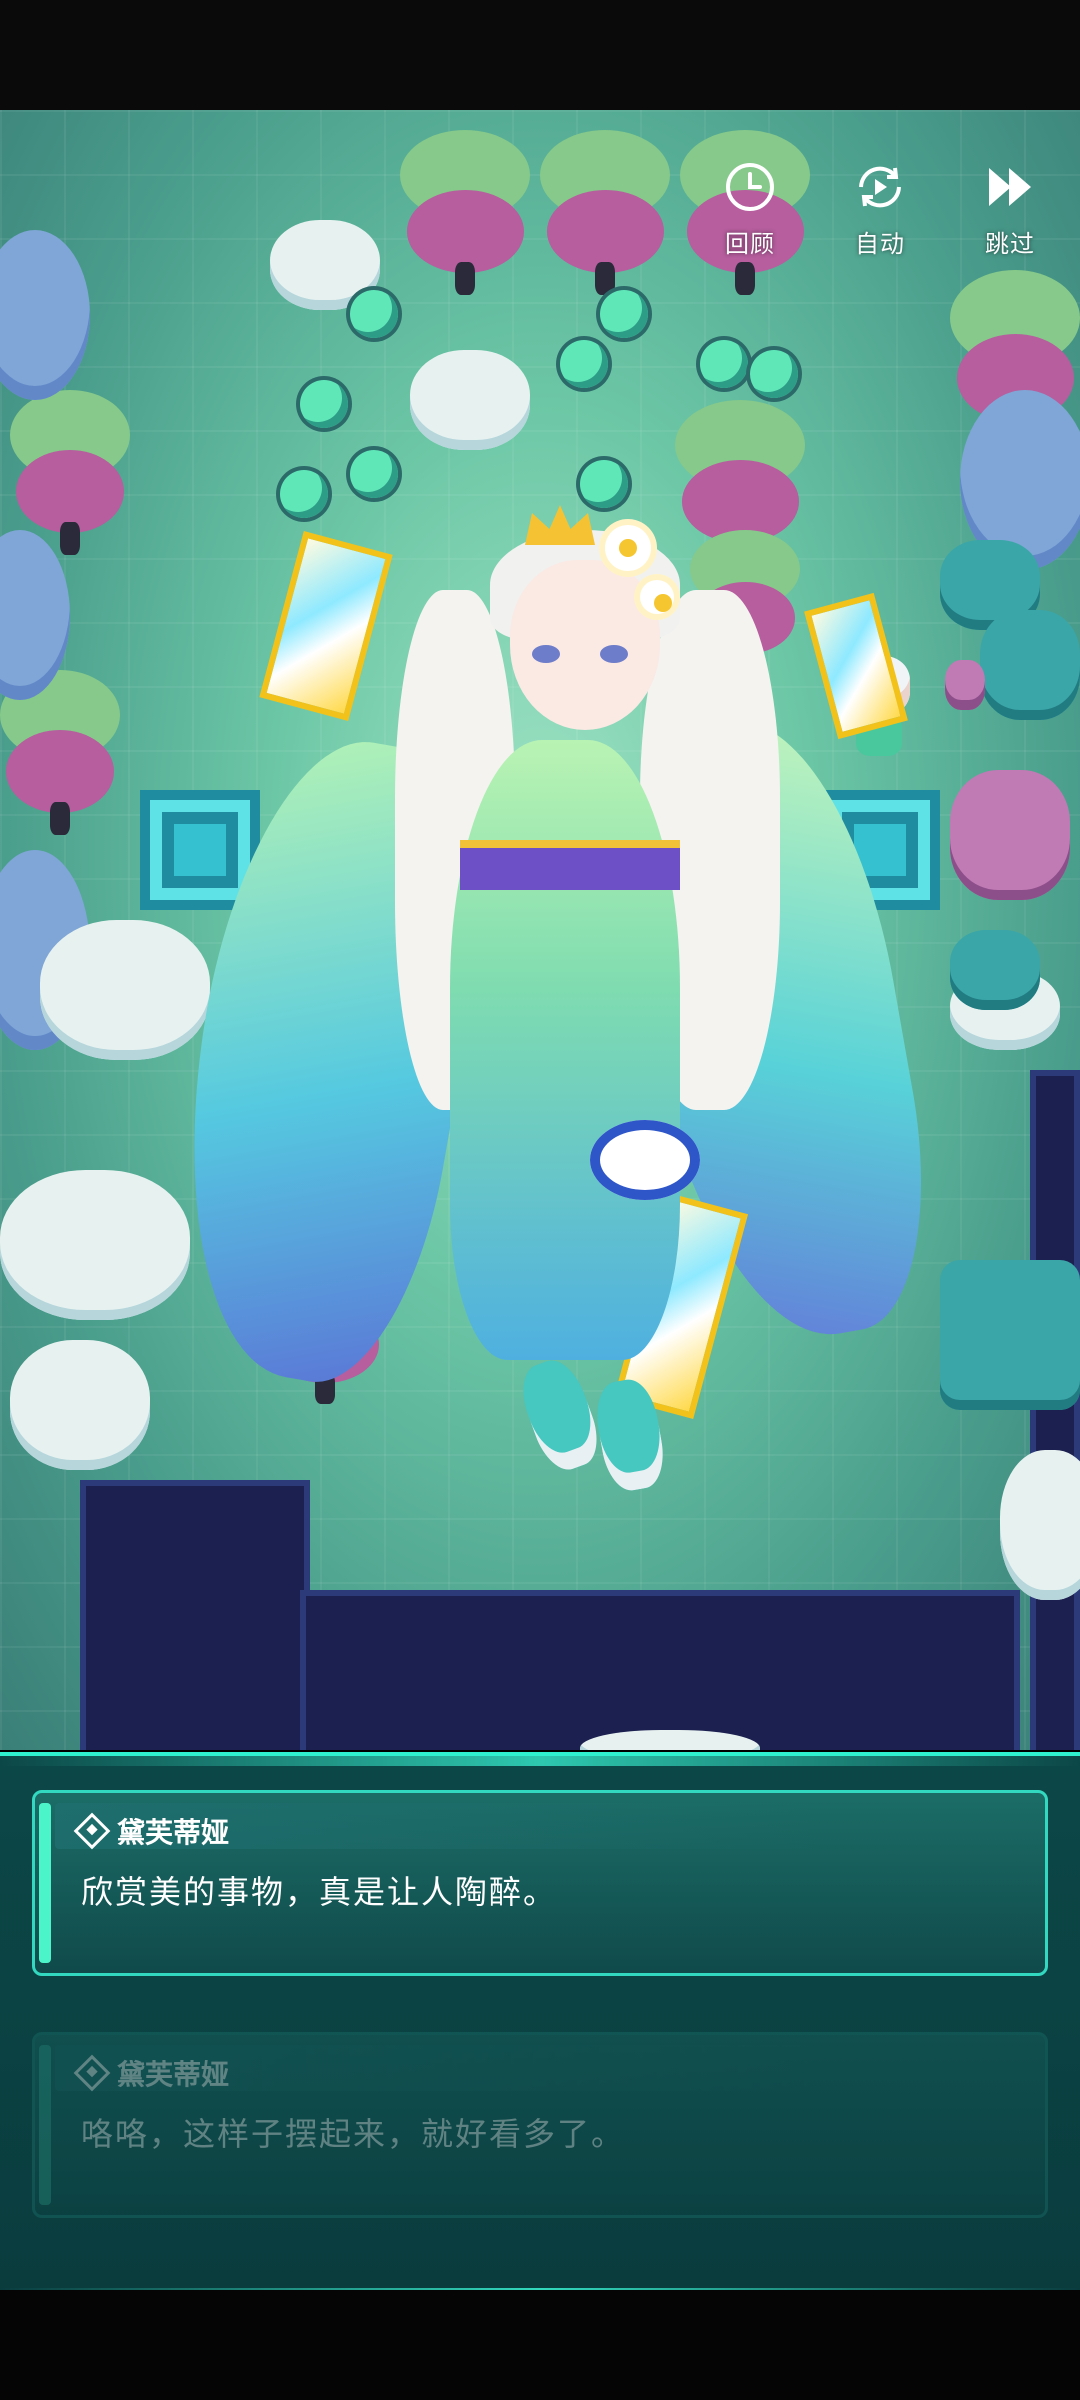  What do you see at coordinates (560, 525) in the screenshot?
I see `crown` at bounding box center [560, 525].